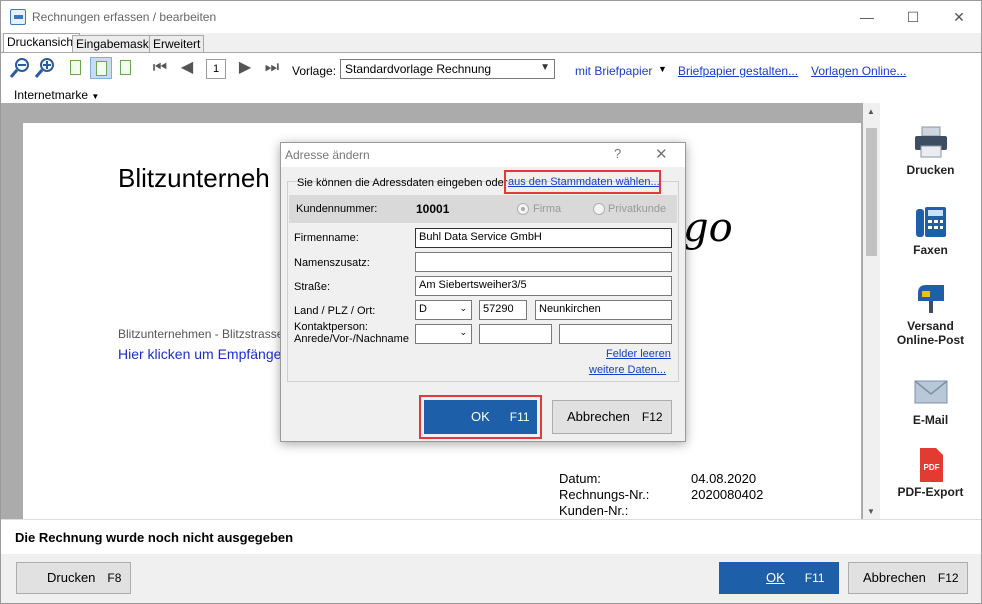 The height and width of the screenshot is (604, 982). Describe the element at coordinates (931, 392) in the screenshot. I see `envelope-icon` at that location.